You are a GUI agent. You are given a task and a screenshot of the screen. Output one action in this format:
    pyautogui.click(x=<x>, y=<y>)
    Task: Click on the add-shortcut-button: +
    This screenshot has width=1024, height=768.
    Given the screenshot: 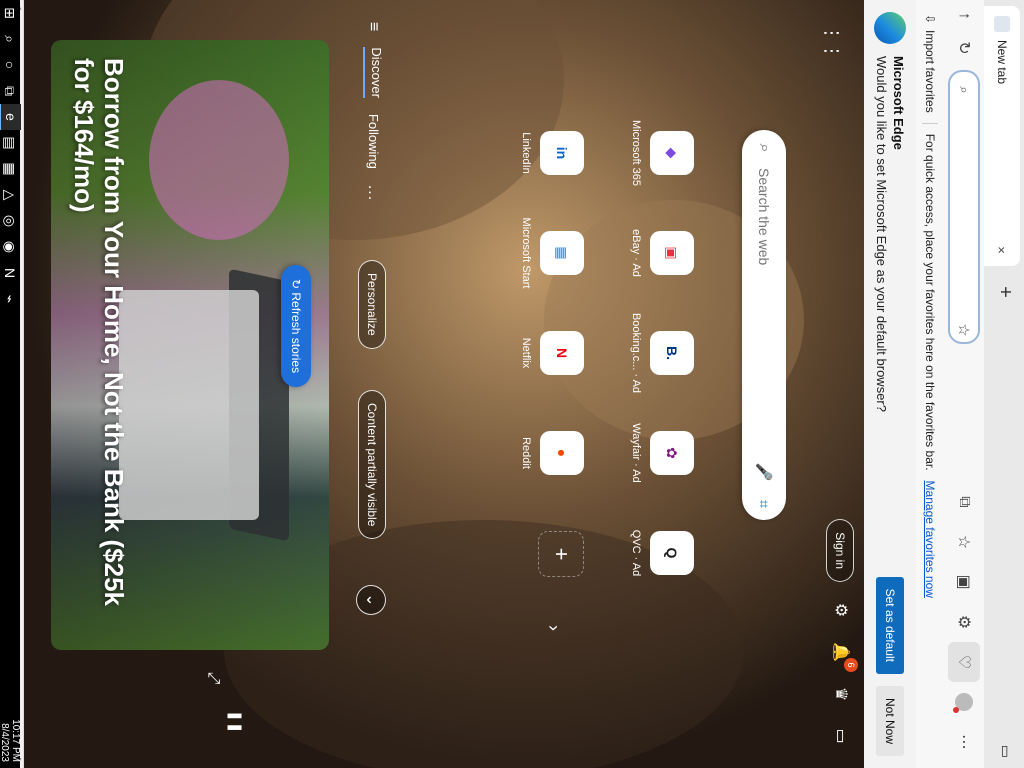 What is the action you would take?
    pyautogui.click(x=561, y=554)
    